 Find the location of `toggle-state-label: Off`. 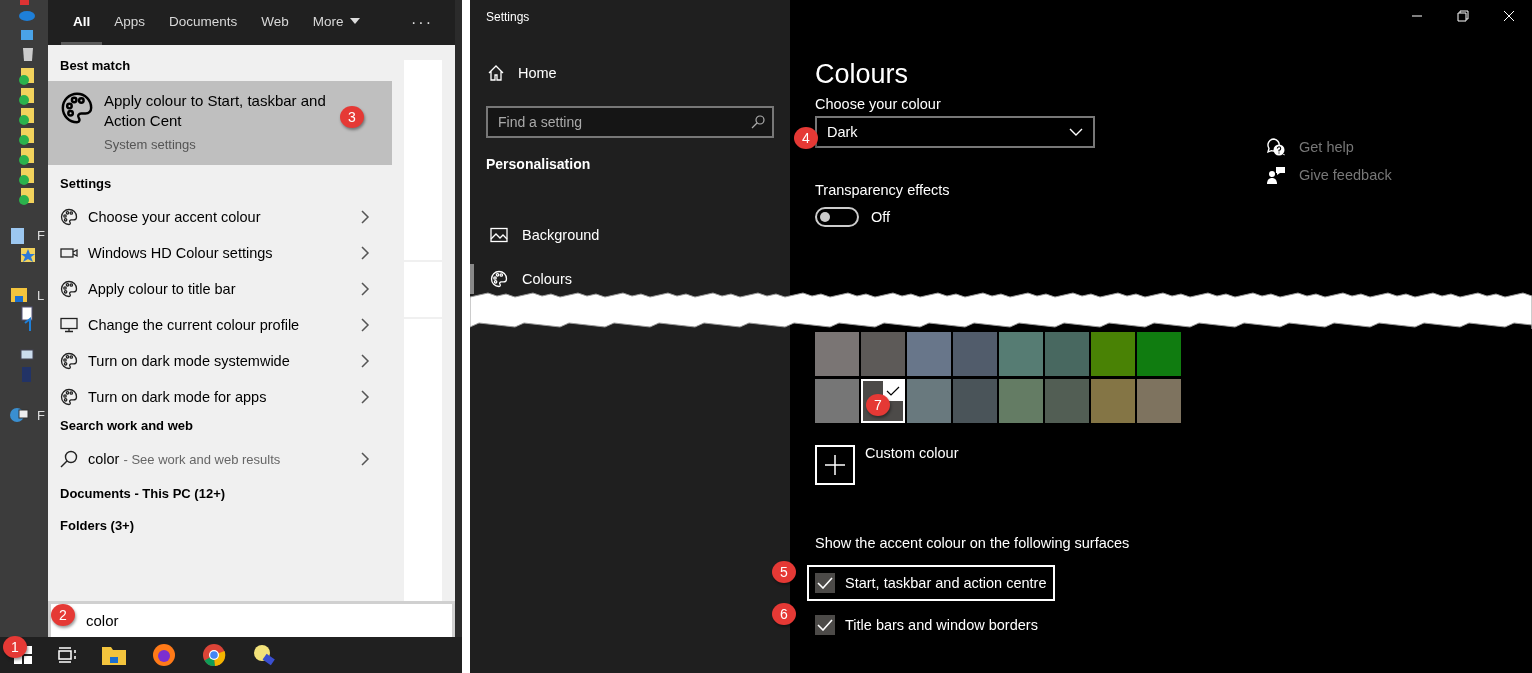

toggle-state-label: Off is located at coordinates (881, 217).